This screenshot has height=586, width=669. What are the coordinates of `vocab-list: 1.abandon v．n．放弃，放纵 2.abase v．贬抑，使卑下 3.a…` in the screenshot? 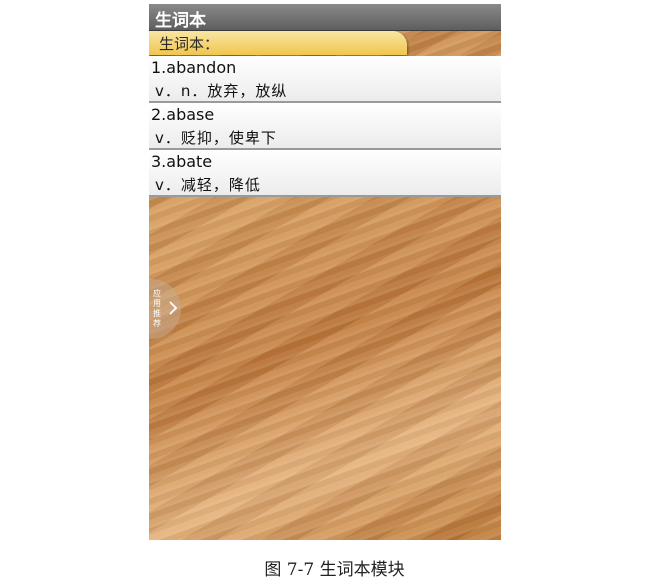 It's located at (325, 126).